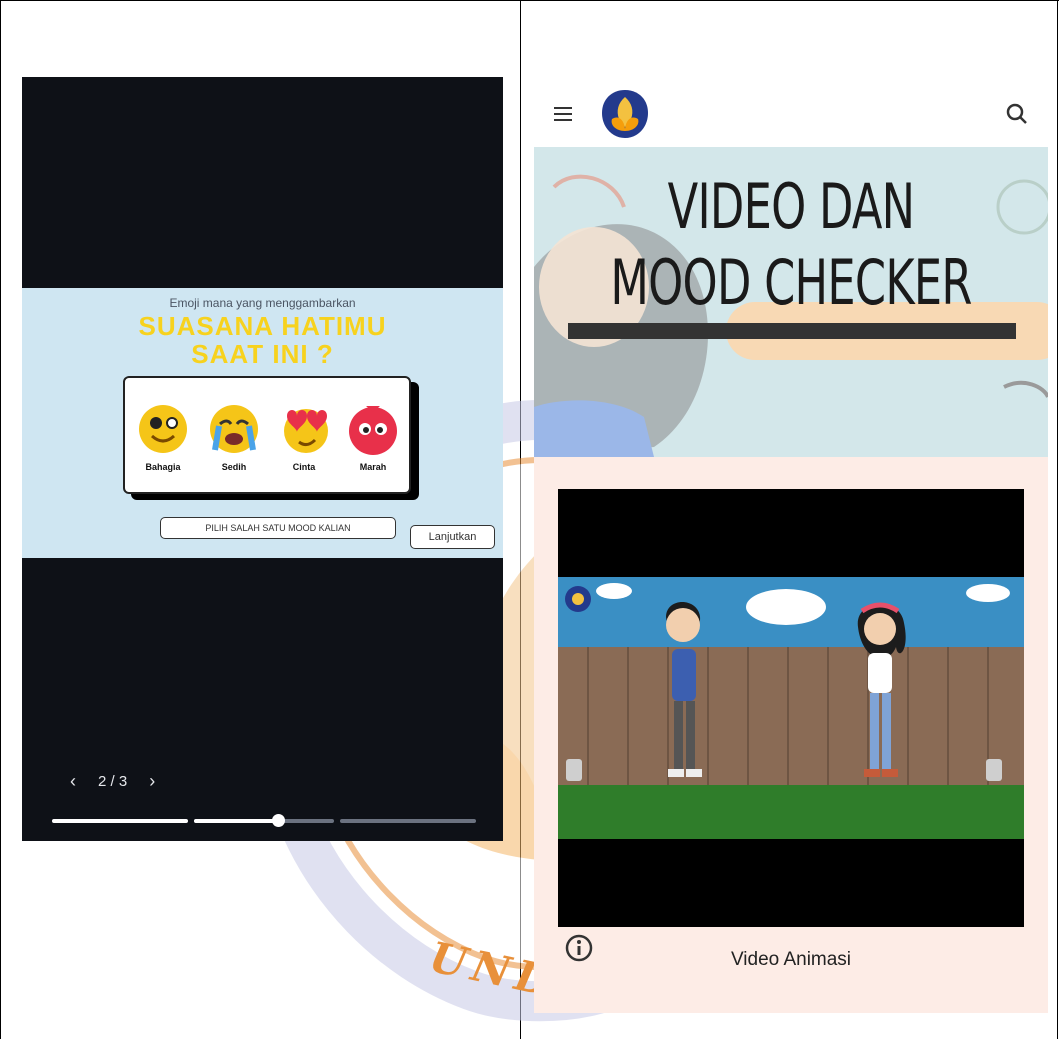 This screenshot has width=1059, height=1039. Describe the element at coordinates (163, 467) in the screenshot. I see `emoji-label-happy: Bahagia` at that location.